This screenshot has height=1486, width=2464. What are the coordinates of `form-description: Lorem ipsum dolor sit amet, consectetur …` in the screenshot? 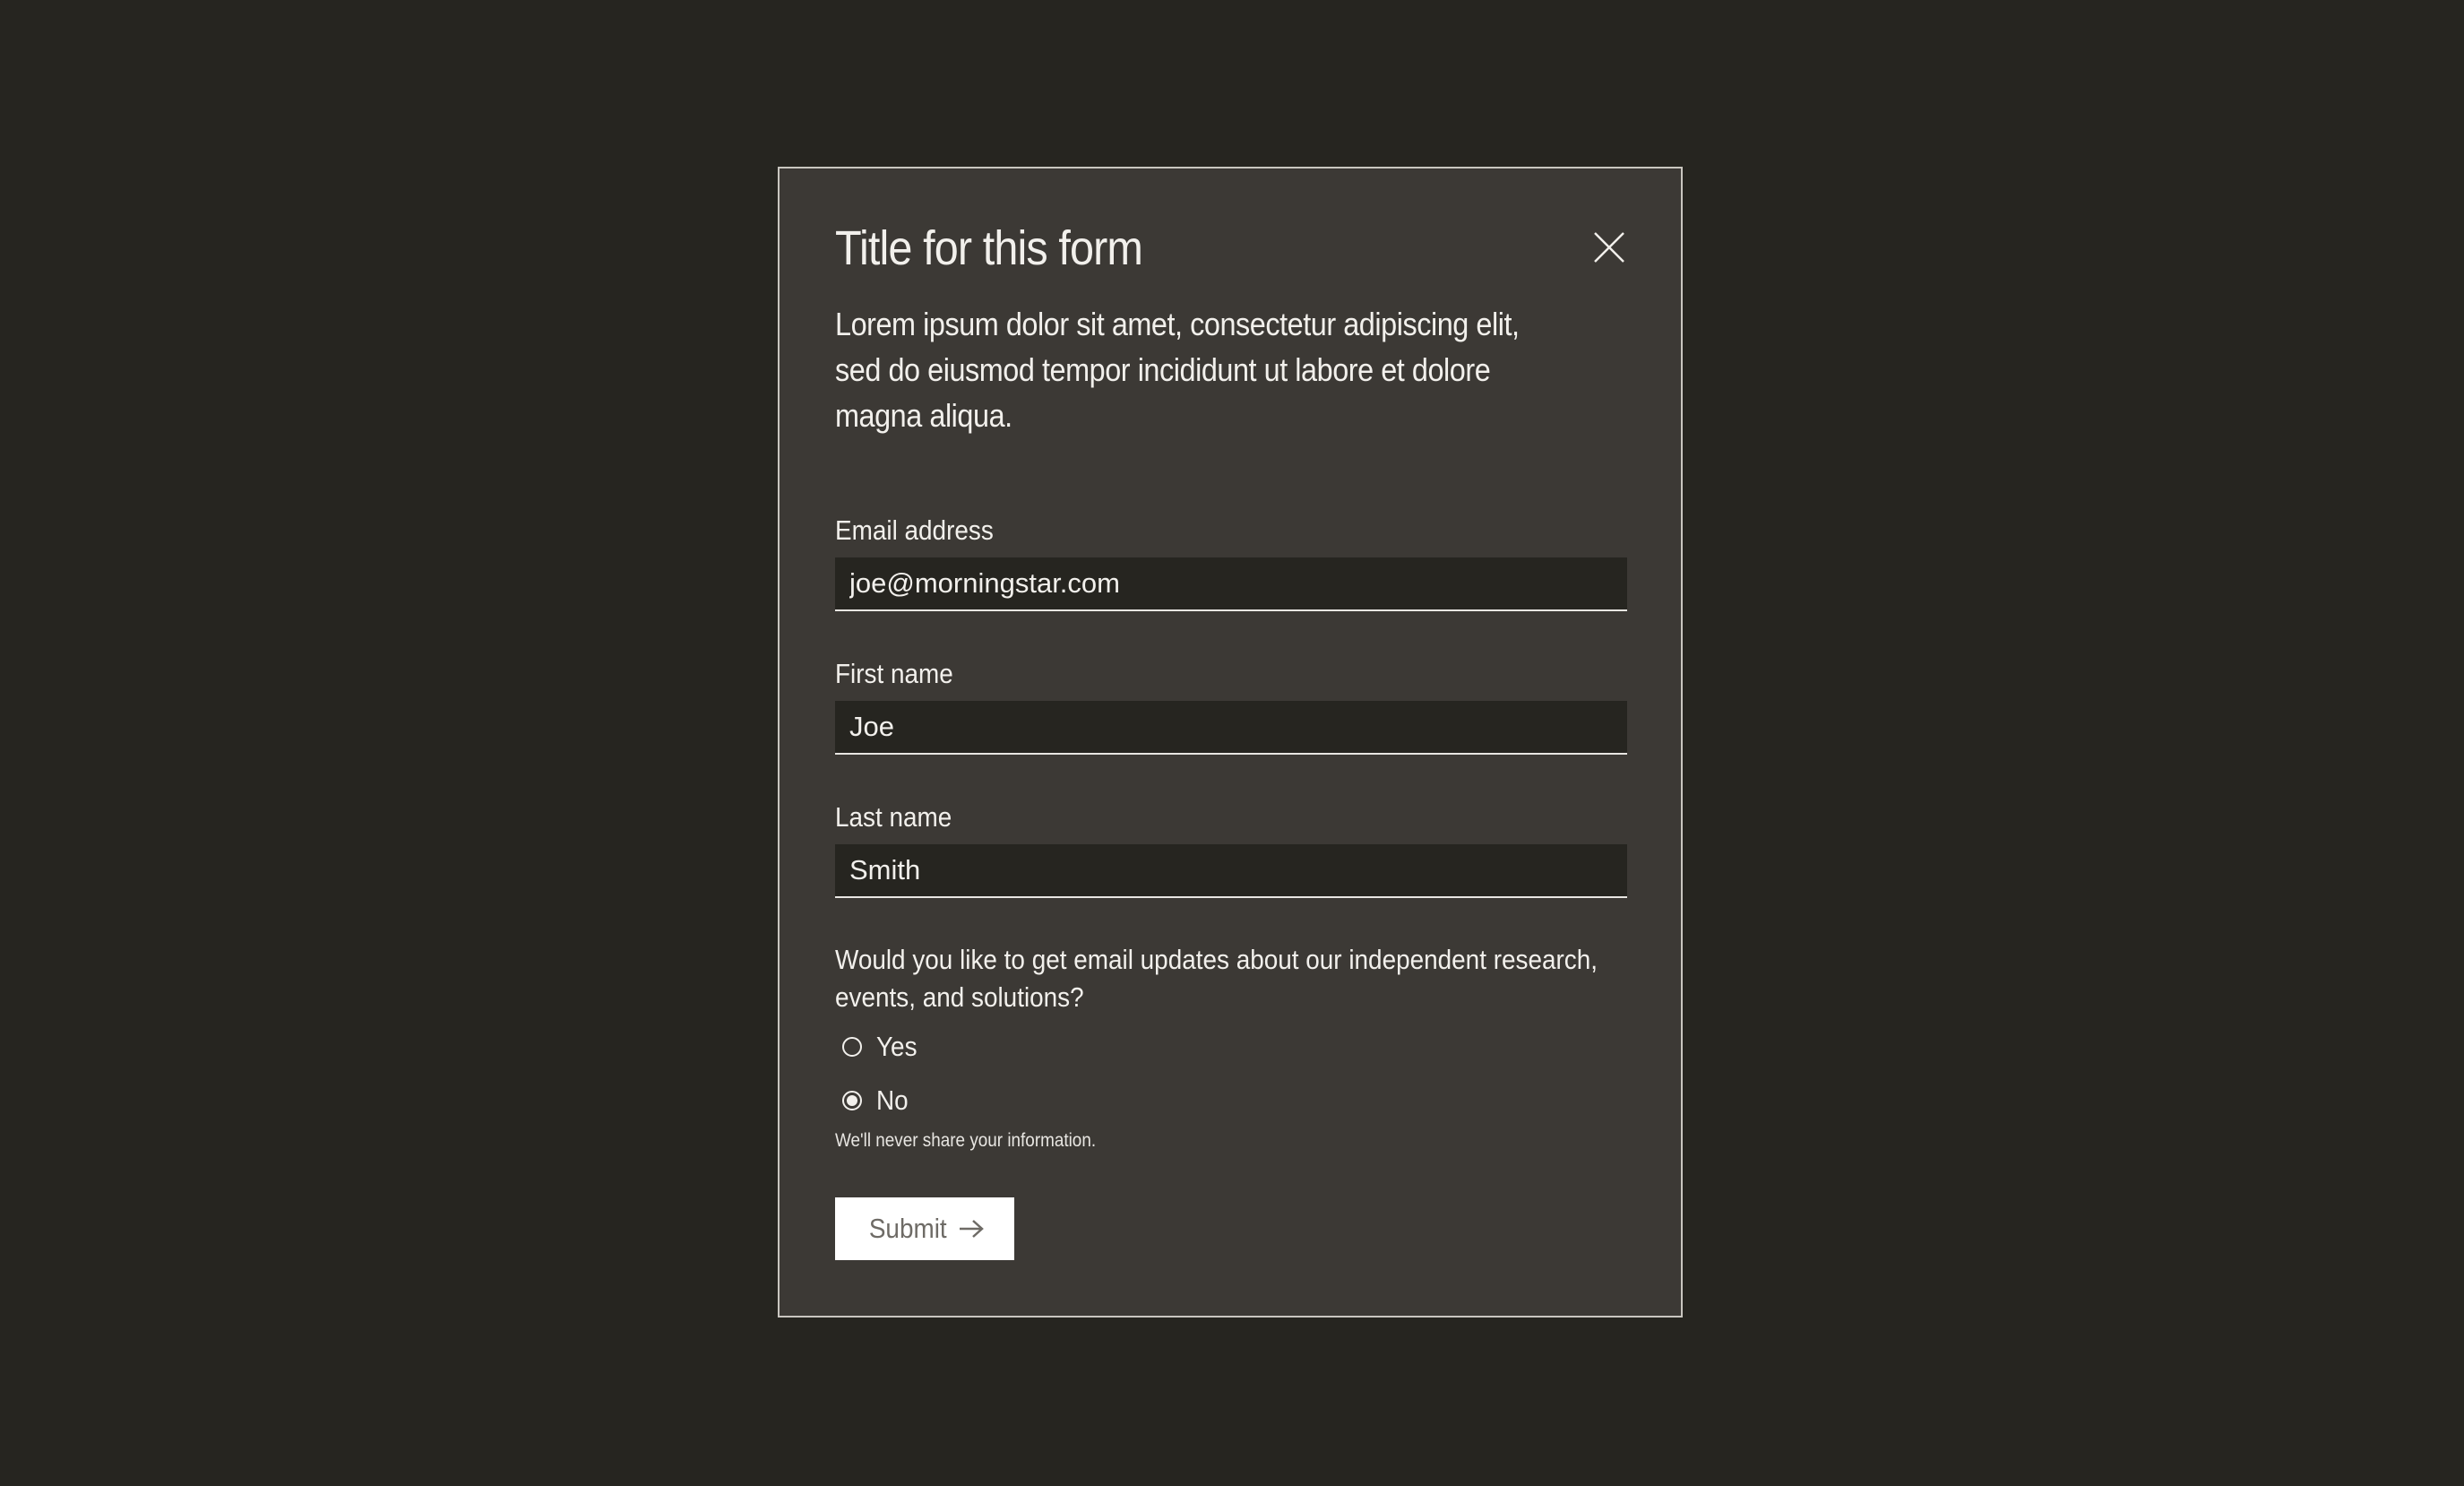 It's located at (1177, 370).